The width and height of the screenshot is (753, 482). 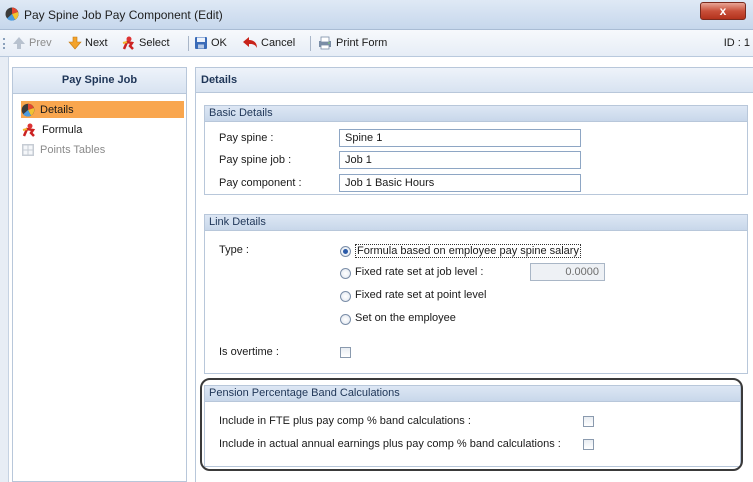 I want to click on is-overtime-label: Is overtime :, so click(x=249, y=352).